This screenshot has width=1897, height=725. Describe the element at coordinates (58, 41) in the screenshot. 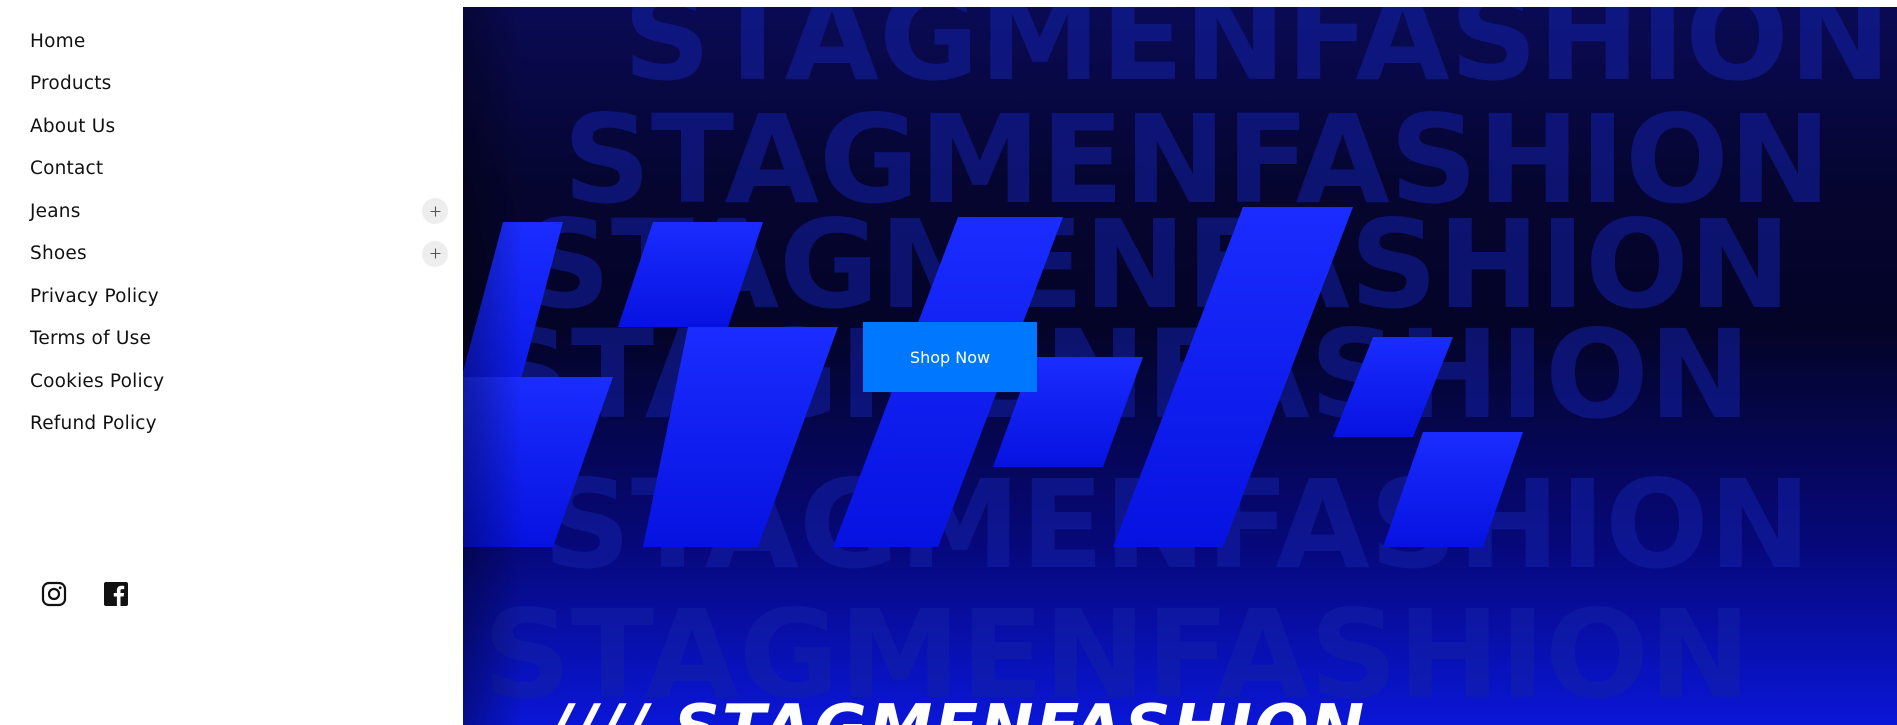

I see `sidebar-item-label: Home` at that location.